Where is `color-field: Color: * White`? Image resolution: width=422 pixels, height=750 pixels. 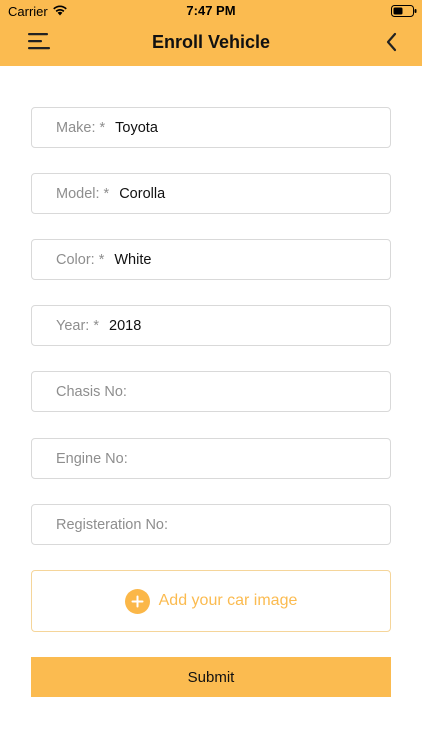 color-field: Color: * White is located at coordinates (211, 259).